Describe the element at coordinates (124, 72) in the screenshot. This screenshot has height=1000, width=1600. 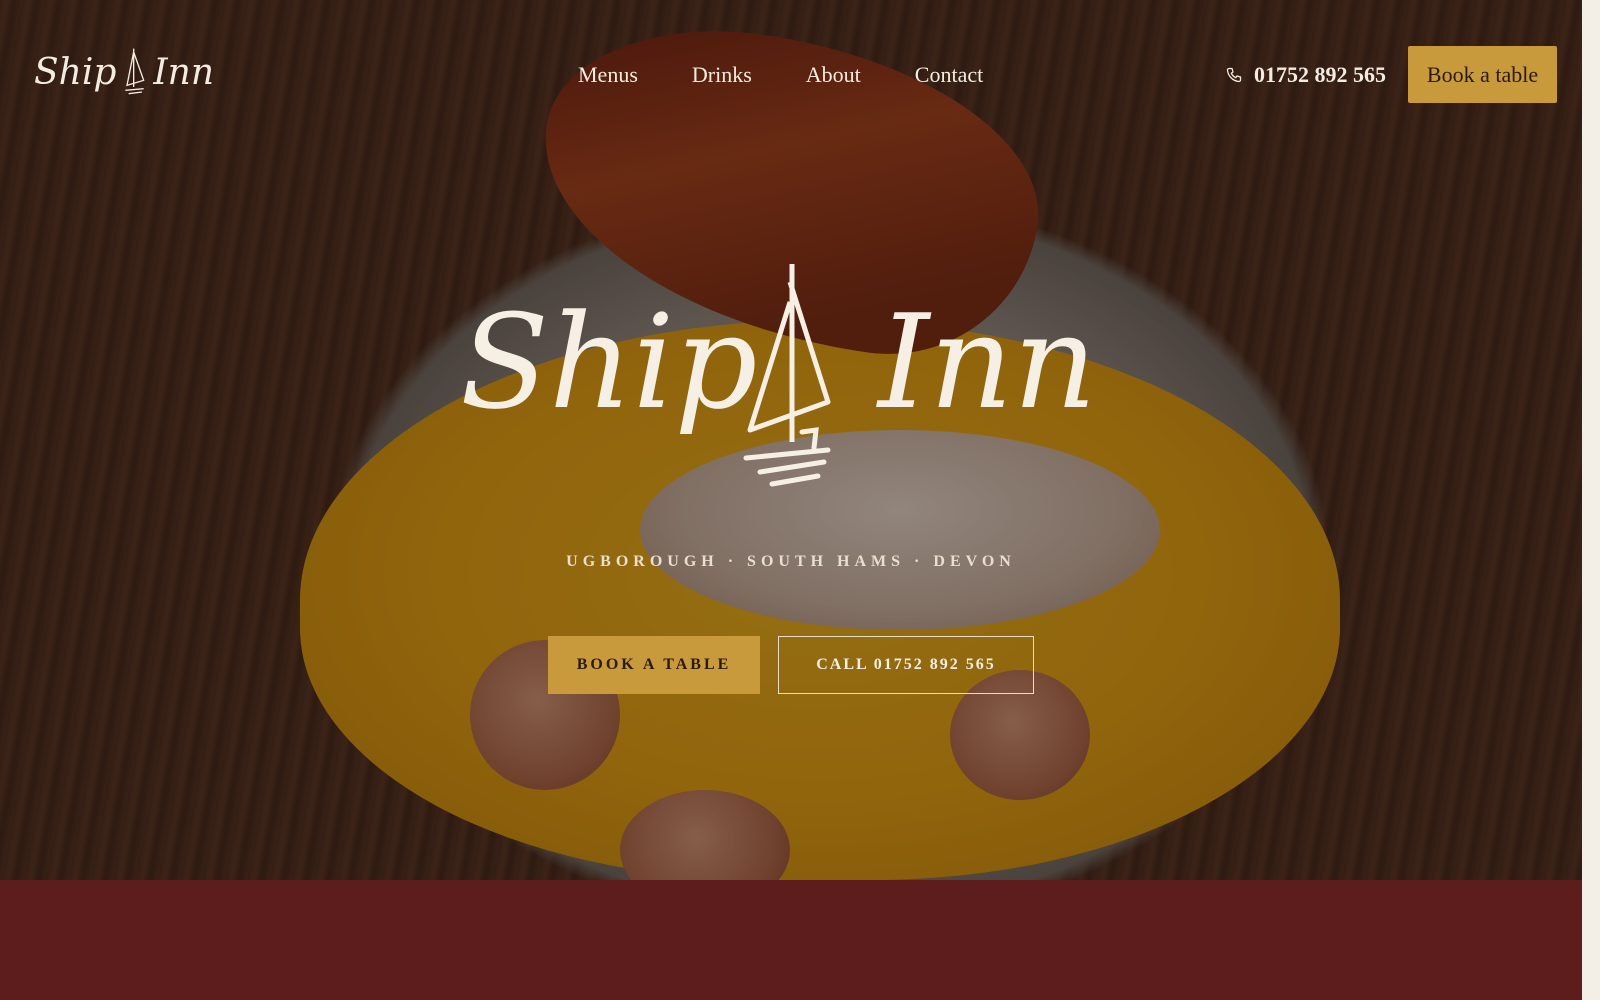
I see `header-logo: Ship Inn` at that location.